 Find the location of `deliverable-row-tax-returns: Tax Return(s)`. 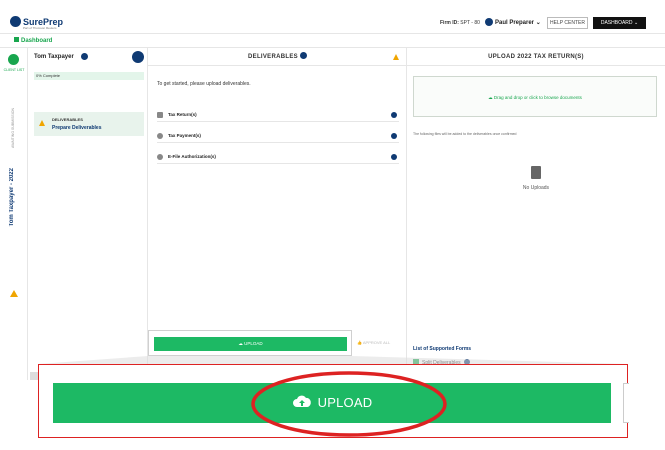

deliverable-row-tax-returns: Tax Return(s) is located at coordinates (278, 115).